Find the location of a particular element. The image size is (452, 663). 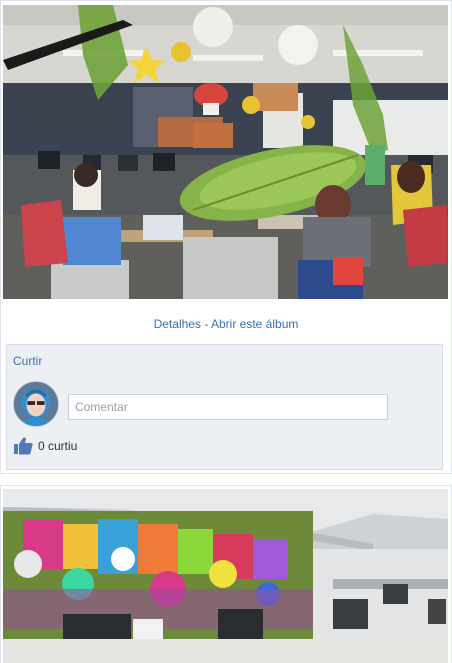

thumbs-up-icon is located at coordinates (23, 446).